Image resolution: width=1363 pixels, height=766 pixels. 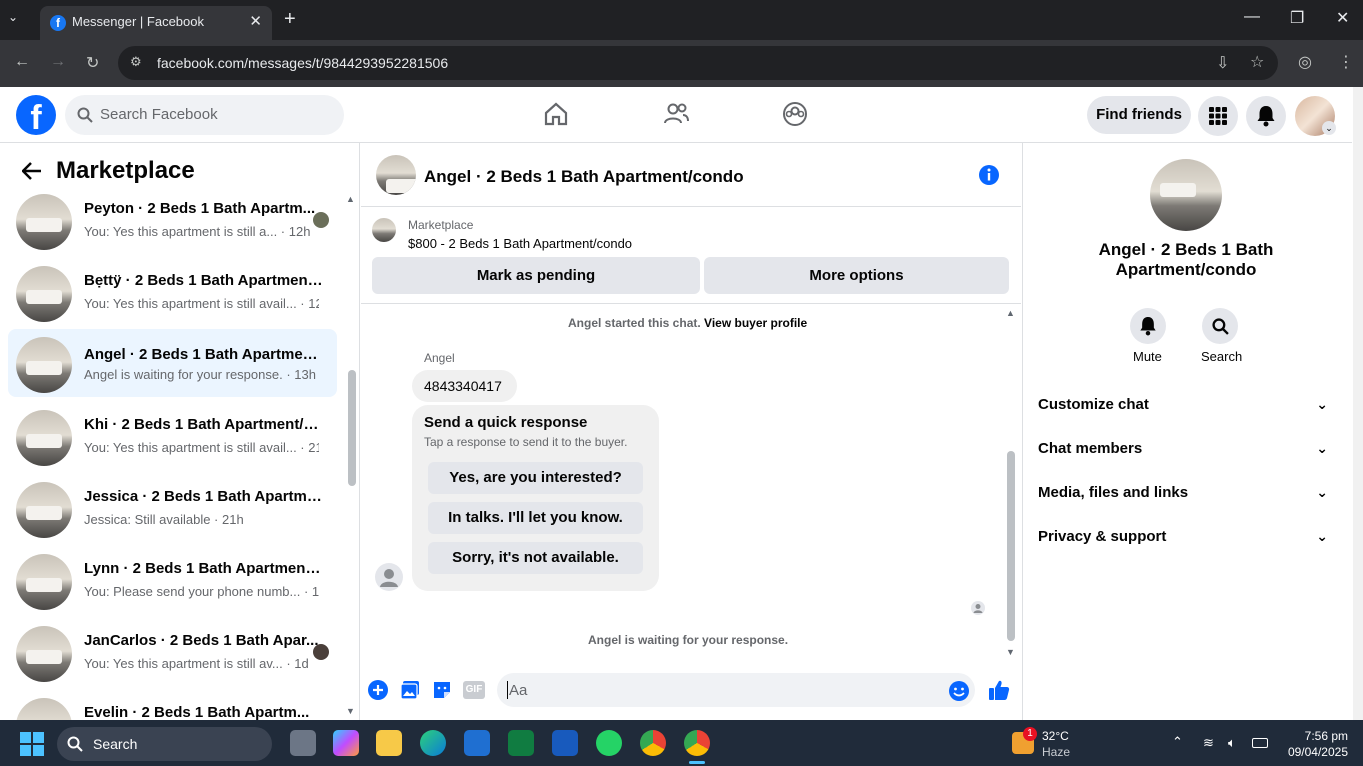 What do you see at coordinates (634, 323) in the screenshot?
I see `chat-started-text: Angel started this chat.` at bounding box center [634, 323].